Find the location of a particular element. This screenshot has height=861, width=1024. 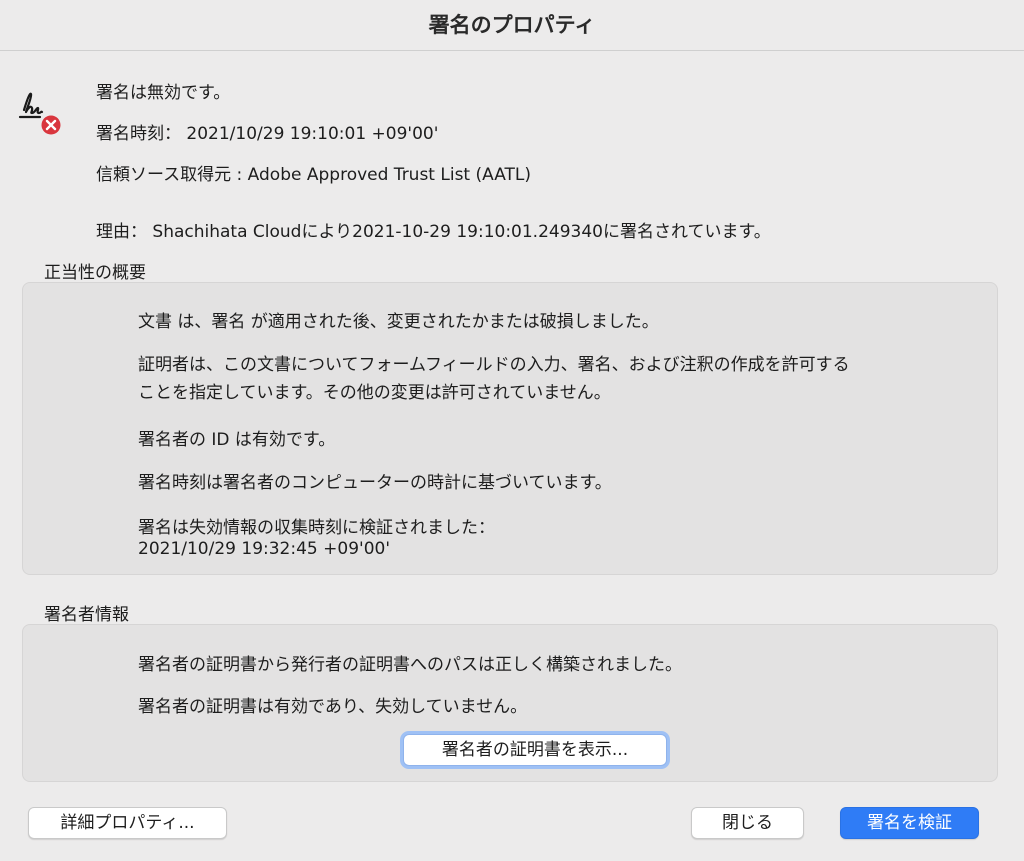

signature-invalid-icon is located at coordinates (41, 112).